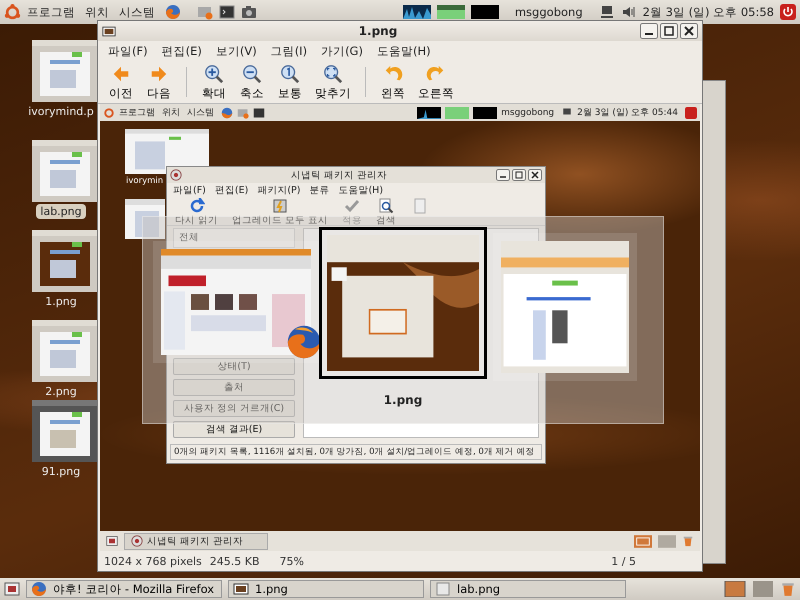 The height and width of the screenshot is (600, 800). I want to click on filter-list: 전체, so click(234, 238).